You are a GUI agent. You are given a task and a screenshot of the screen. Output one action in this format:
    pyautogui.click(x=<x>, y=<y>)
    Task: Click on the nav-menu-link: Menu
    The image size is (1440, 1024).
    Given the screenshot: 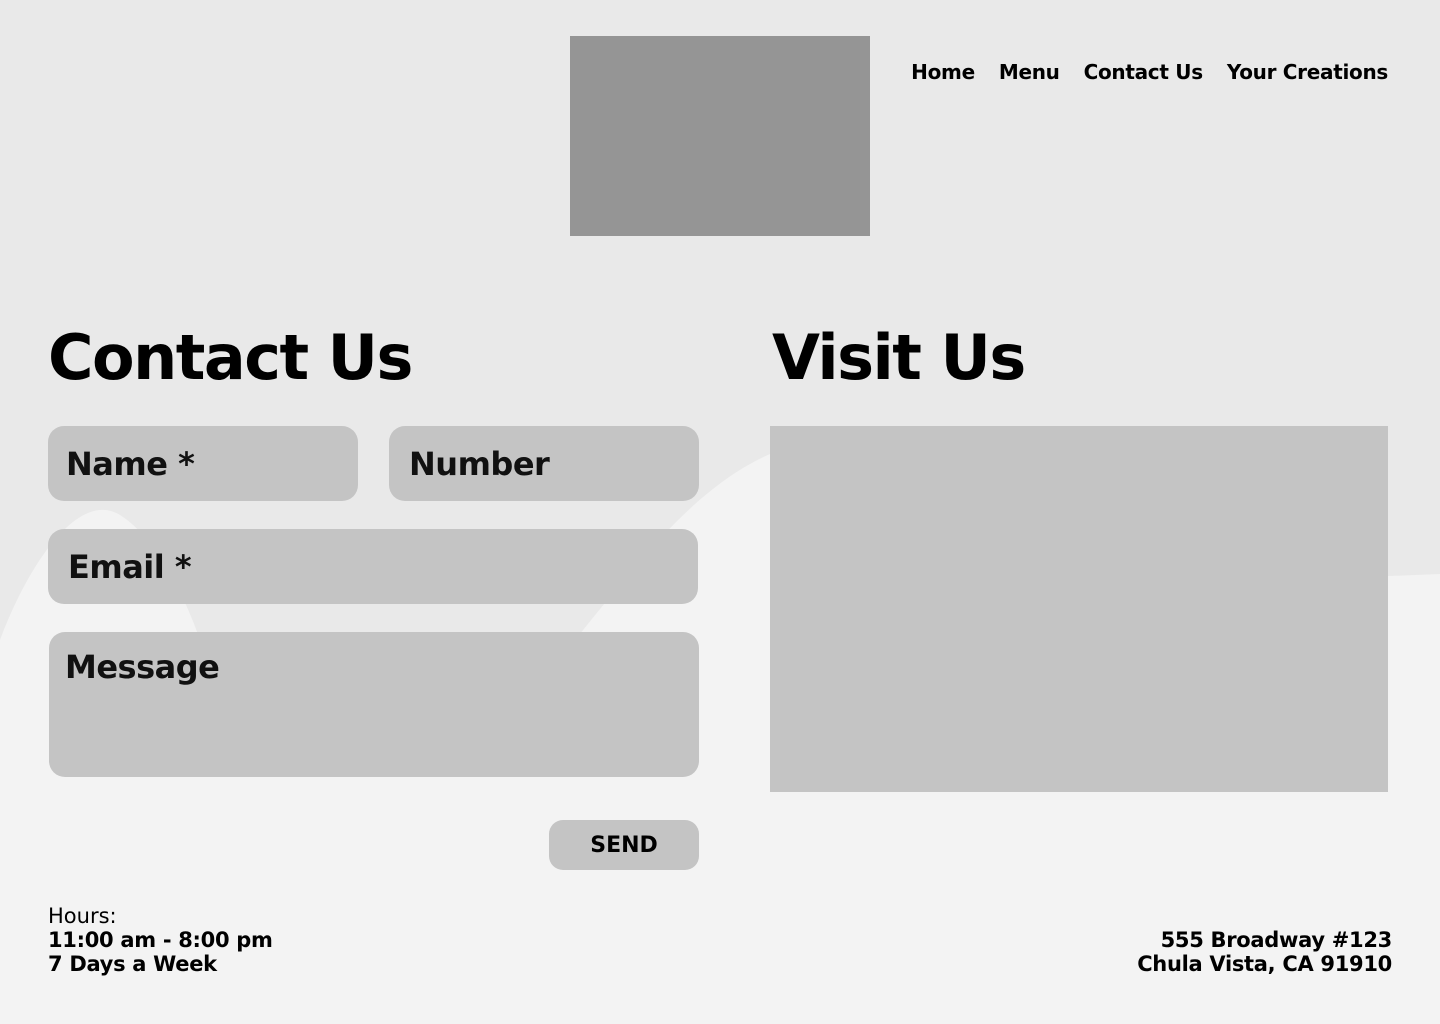 What is the action you would take?
    pyautogui.click(x=1029, y=72)
    